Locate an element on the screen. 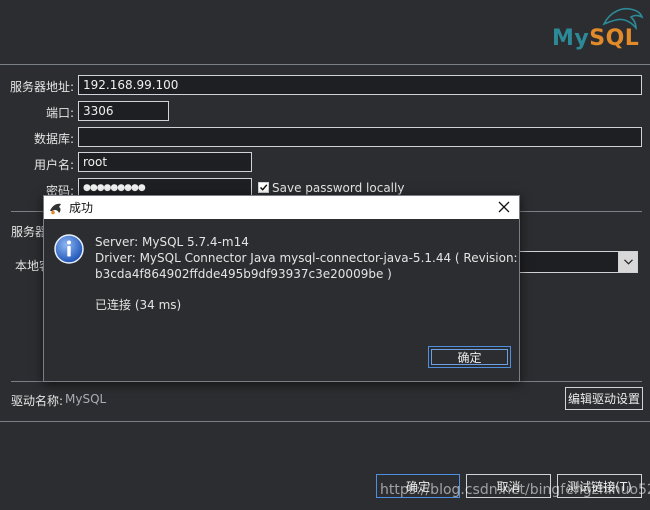 Image resolution: width=650 pixels, height=510 pixels. database-input is located at coordinates (360, 137).